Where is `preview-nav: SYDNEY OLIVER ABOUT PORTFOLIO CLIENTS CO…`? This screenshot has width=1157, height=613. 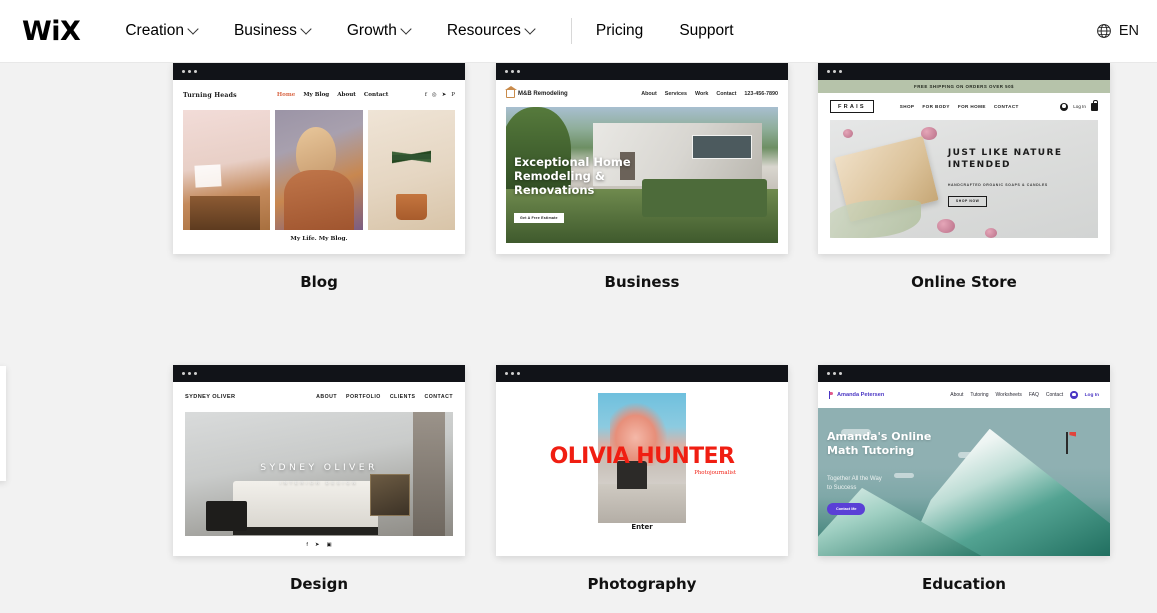 preview-nav: SYDNEY OLIVER ABOUT PORTFOLIO CLIENTS CO… is located at coordinates (319, 397).